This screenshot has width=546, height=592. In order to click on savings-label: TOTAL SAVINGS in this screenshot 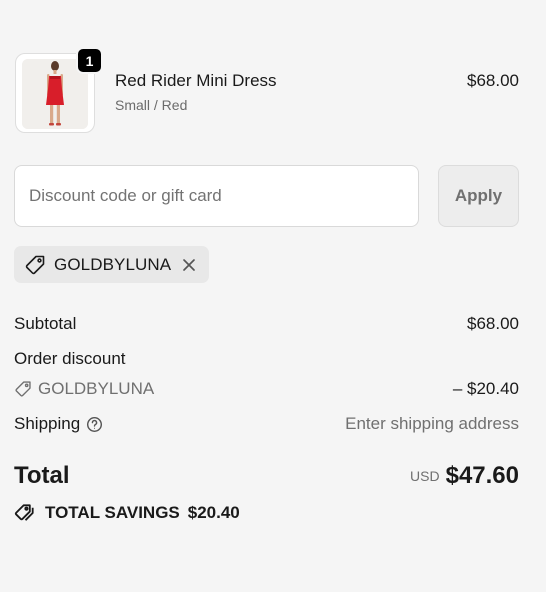, I will do `click(112, 512)`.